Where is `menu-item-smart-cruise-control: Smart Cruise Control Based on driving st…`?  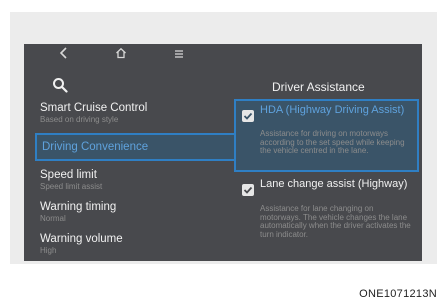
menu-item-smart-cruise-control: Smart Cruise Control Based on driving st… is located at coordinates (93, 113).